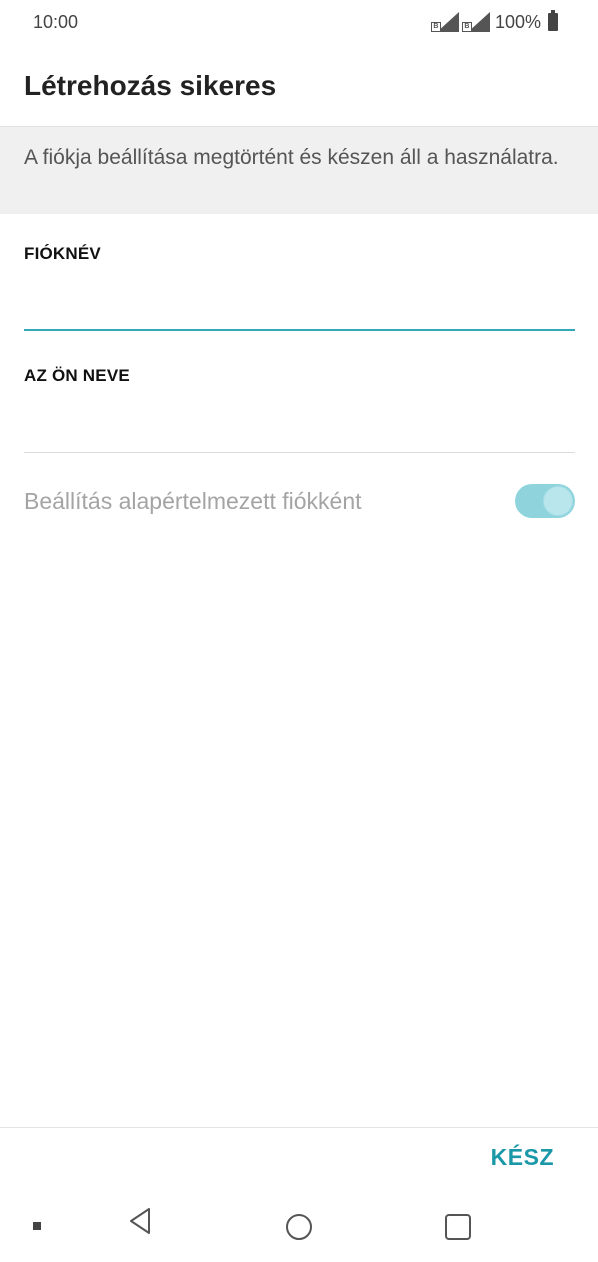 This screenshot has width=598, height=1262. I want to click on toggle-knob, so click(558, 501).